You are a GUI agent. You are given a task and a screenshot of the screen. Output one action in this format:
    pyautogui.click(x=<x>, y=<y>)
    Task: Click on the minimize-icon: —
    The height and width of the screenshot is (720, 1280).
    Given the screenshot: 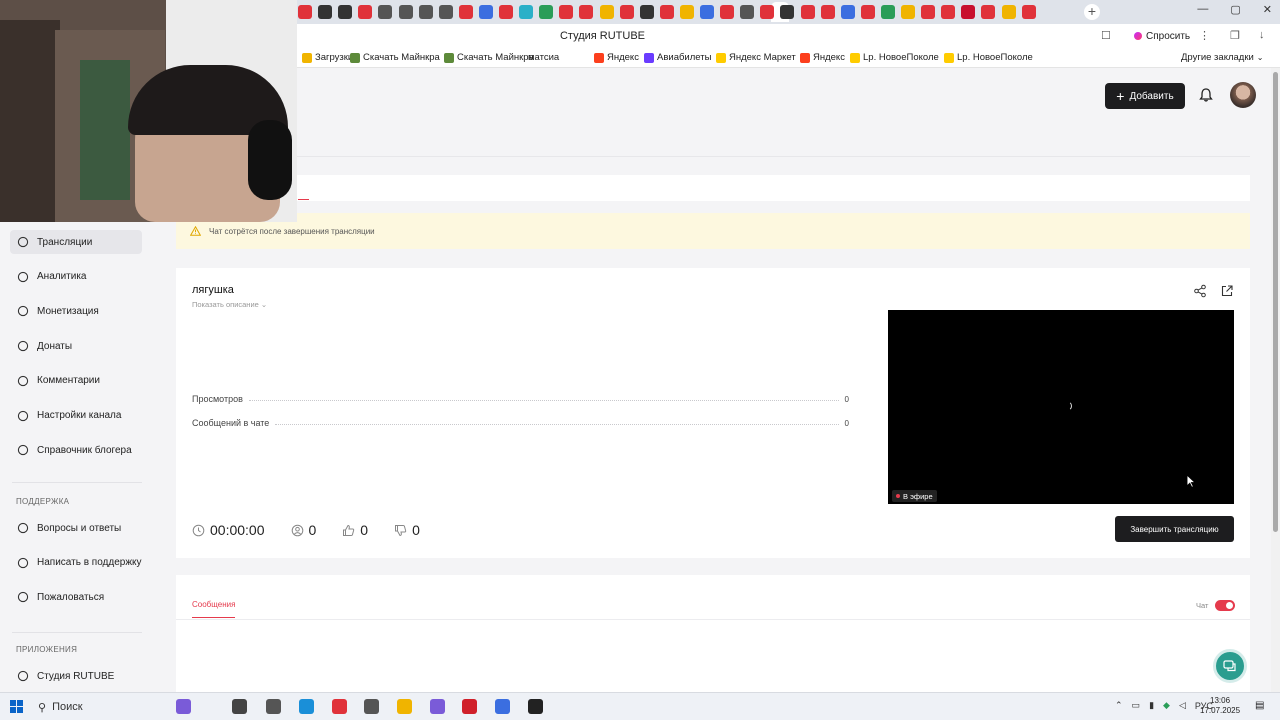 What is the action you would take?
    pyautogui.click(x=1202, y=9)
    